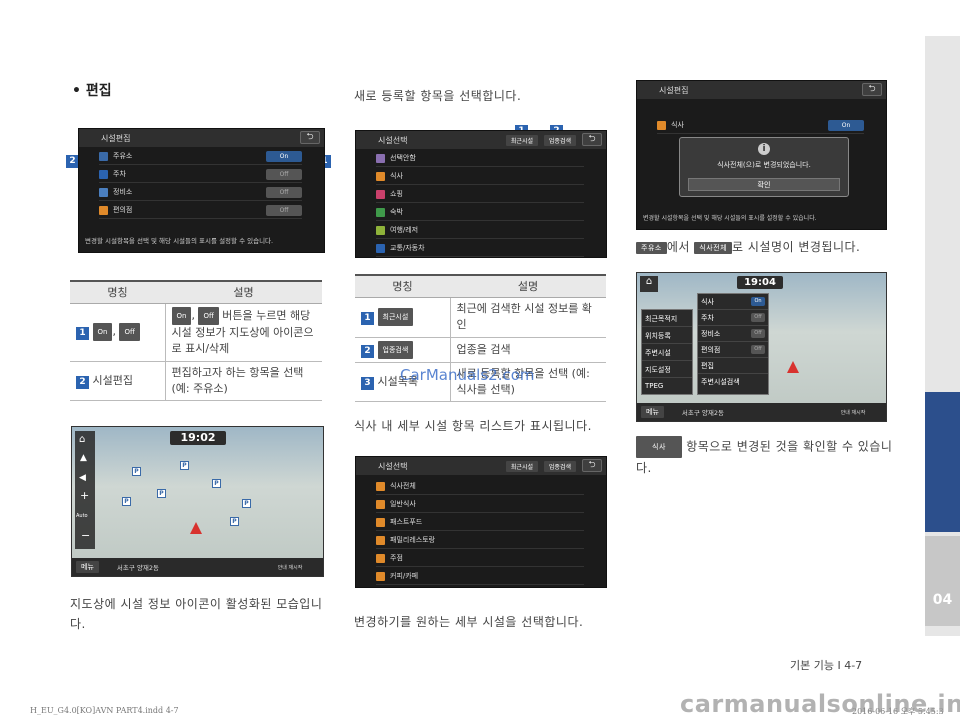 Image resolution: width=960 pixels, height=724 pixels. Describe the element at coordinates (764, 184) in the screenshot. I see `confirm-button: 확인` at that location.